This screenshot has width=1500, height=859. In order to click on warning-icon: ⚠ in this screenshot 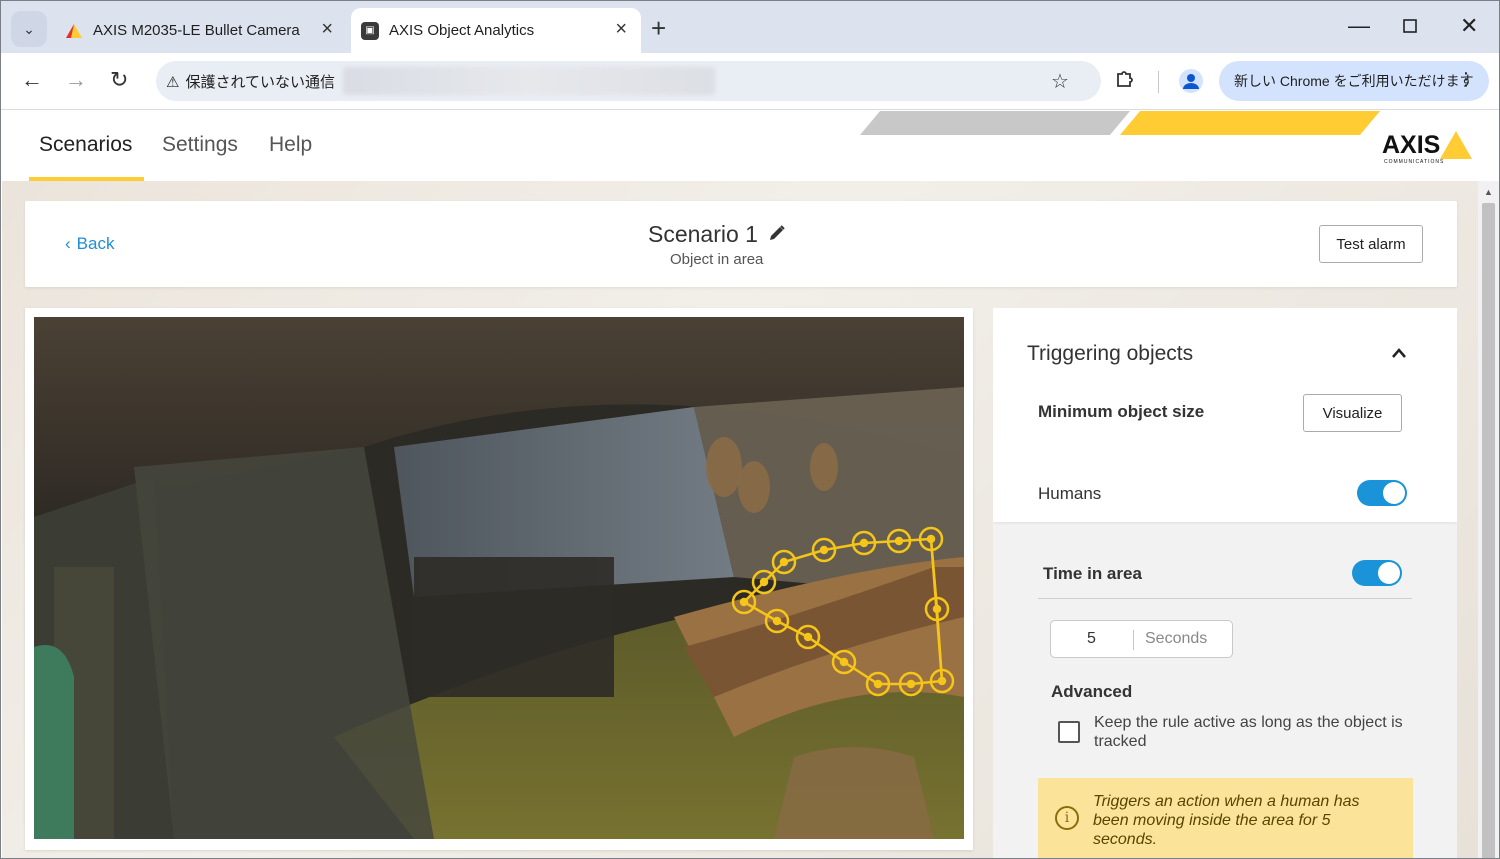, I will do `click(173, 82)`.